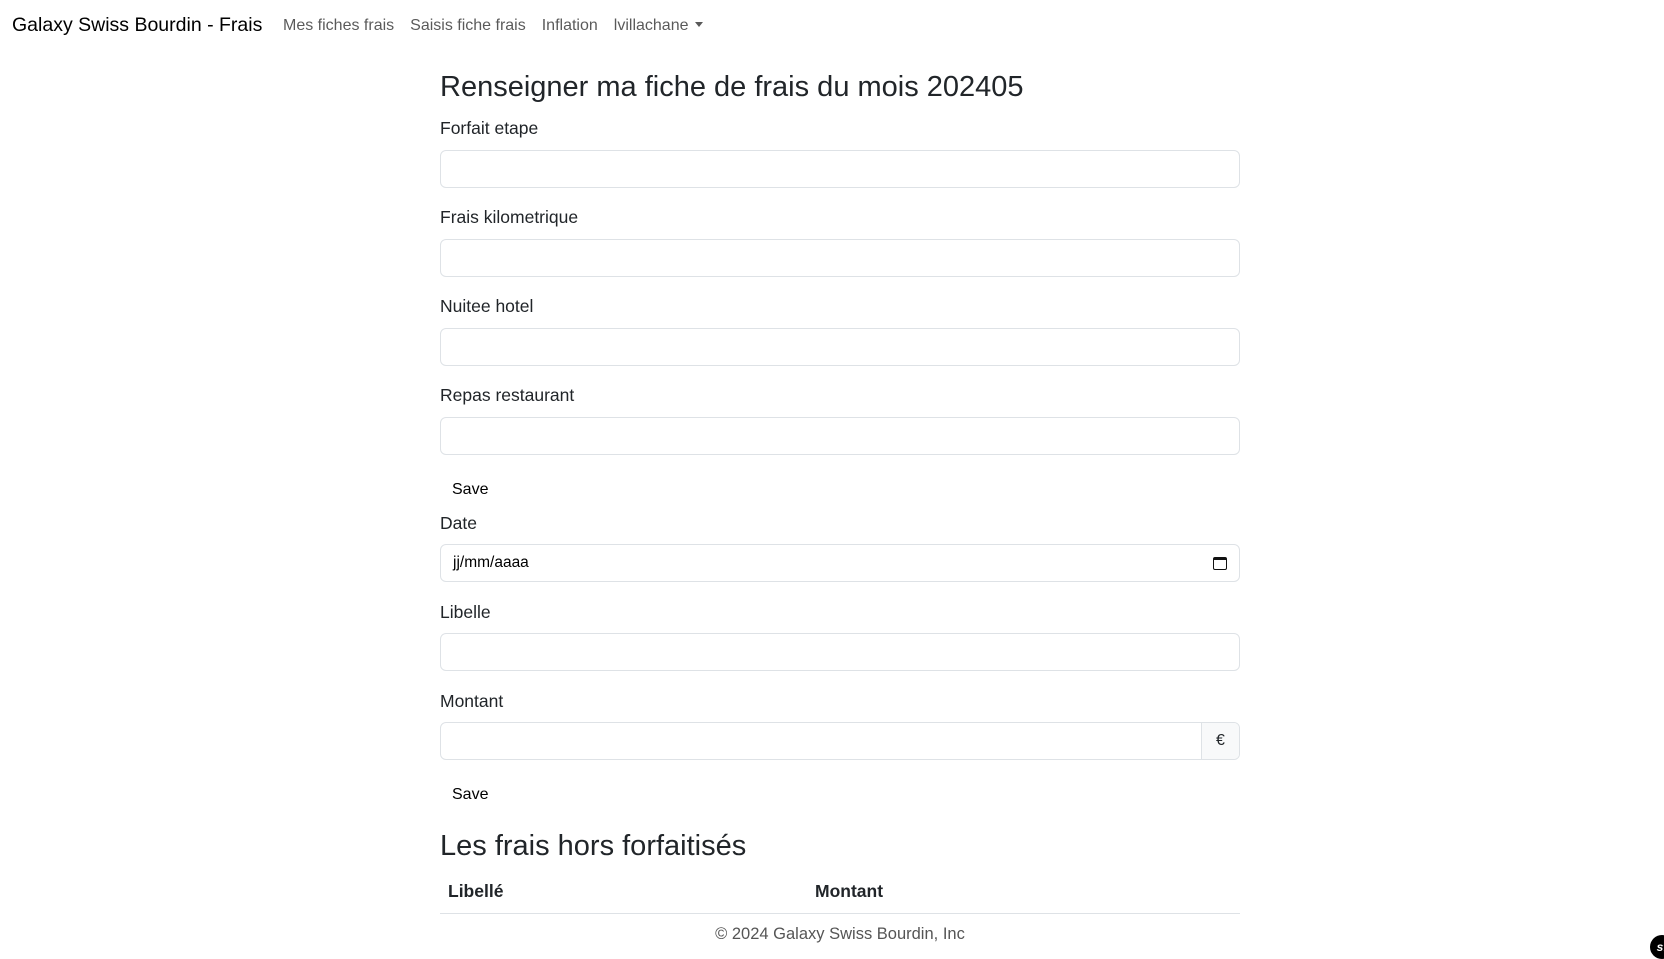  Describe the element at coordinates (570, 26) in the screenshot. I see `nav-link-inflation: Inflation` at that location.